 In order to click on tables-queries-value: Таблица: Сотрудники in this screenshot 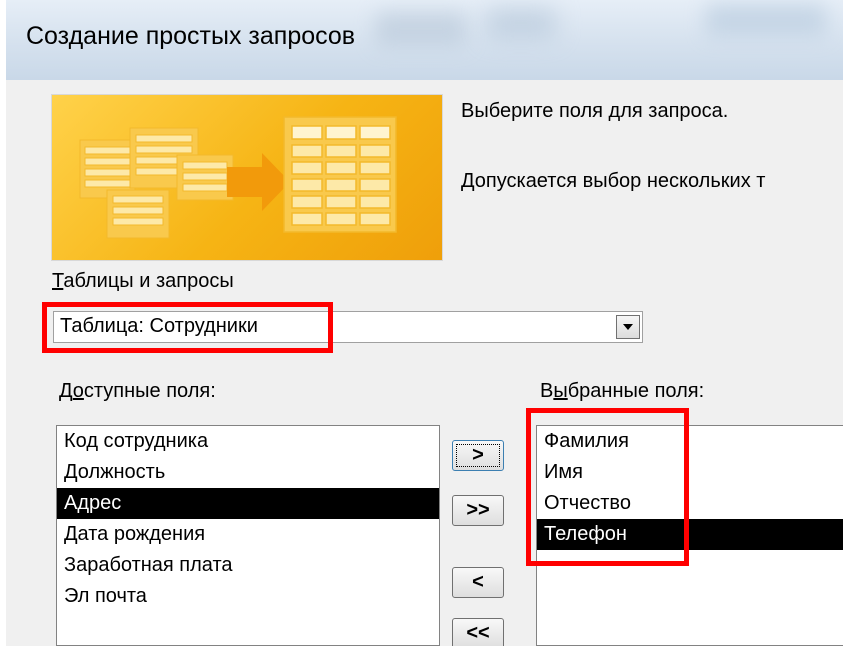, I will do `click(159, 326)`.